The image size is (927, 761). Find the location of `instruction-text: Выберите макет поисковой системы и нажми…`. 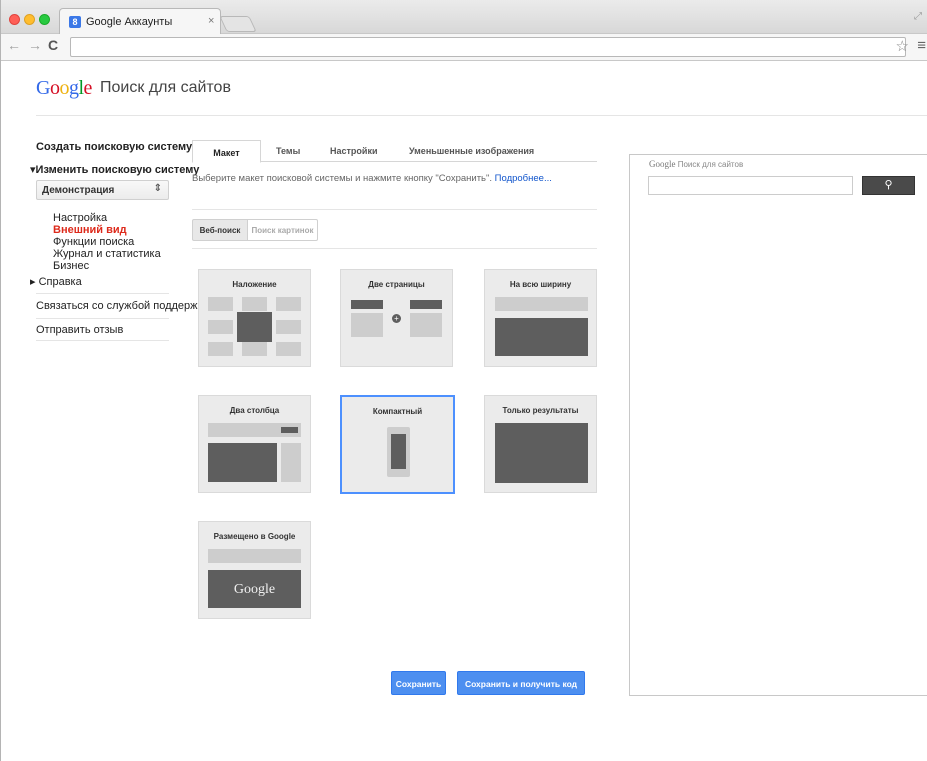

instruction-text: Выберите макет поисковой системы и нажми… is located at coordinates (372, 178).